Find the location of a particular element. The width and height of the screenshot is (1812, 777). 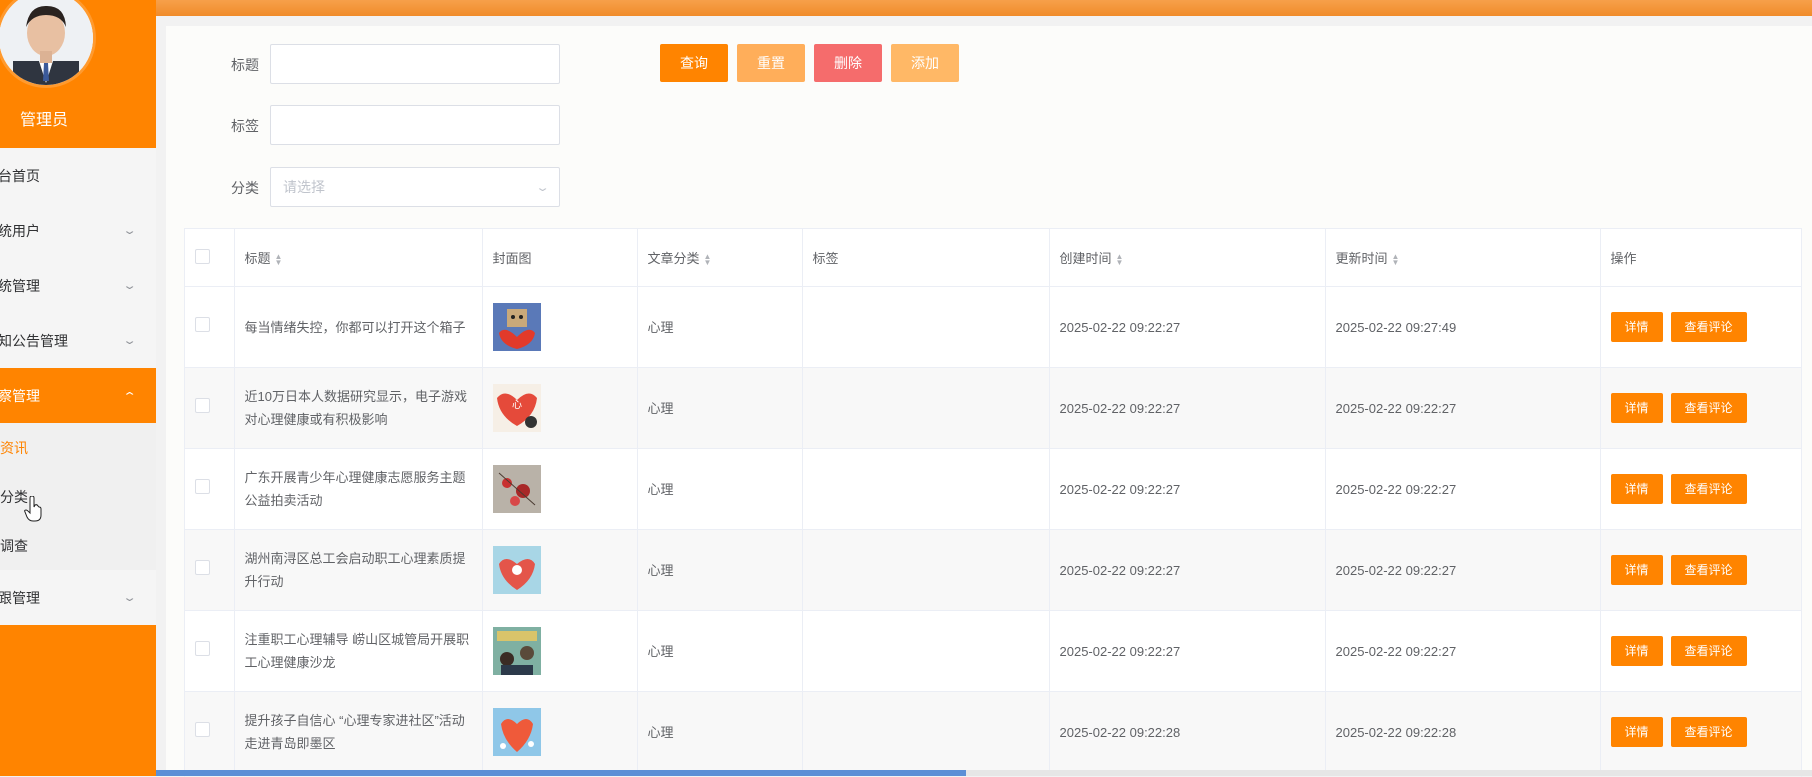

header-cover-label: 封面图 is located at coordinates (512, 258).